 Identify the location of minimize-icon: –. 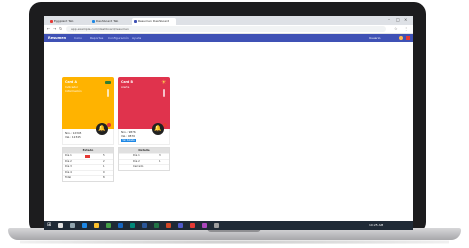
(389, 19).